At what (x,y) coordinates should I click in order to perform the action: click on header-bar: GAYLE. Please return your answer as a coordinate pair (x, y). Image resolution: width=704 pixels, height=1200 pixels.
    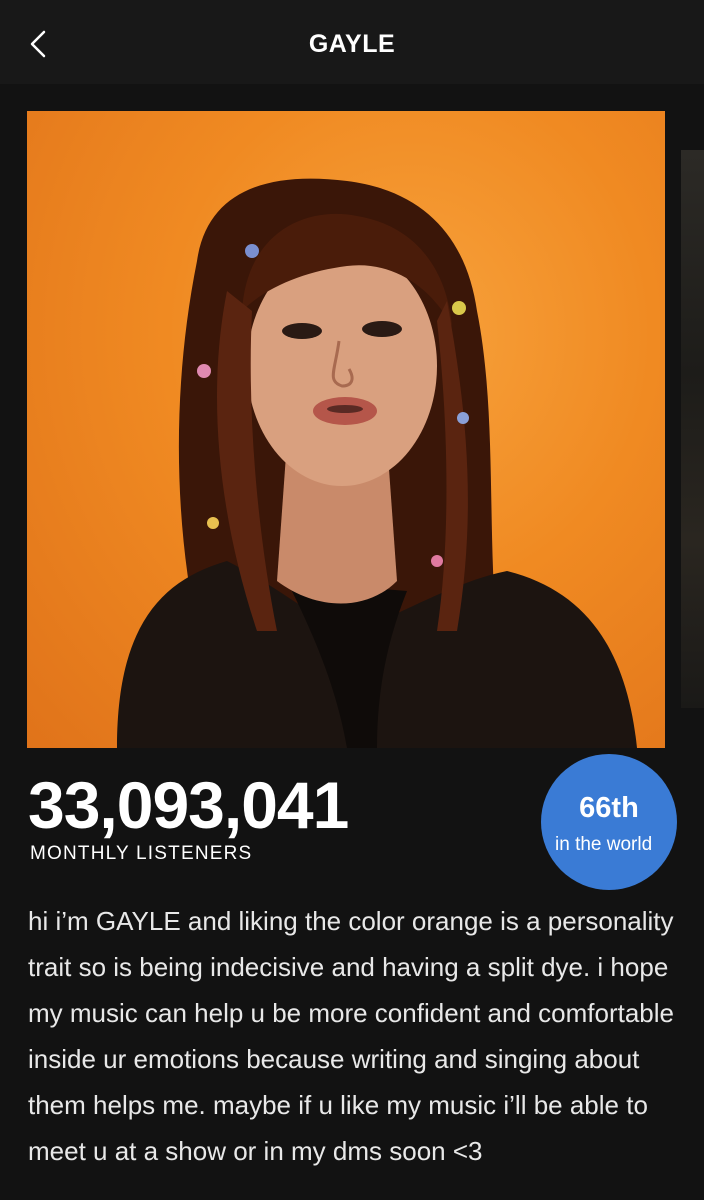
    Looking at the image, I should click on (352, 42).